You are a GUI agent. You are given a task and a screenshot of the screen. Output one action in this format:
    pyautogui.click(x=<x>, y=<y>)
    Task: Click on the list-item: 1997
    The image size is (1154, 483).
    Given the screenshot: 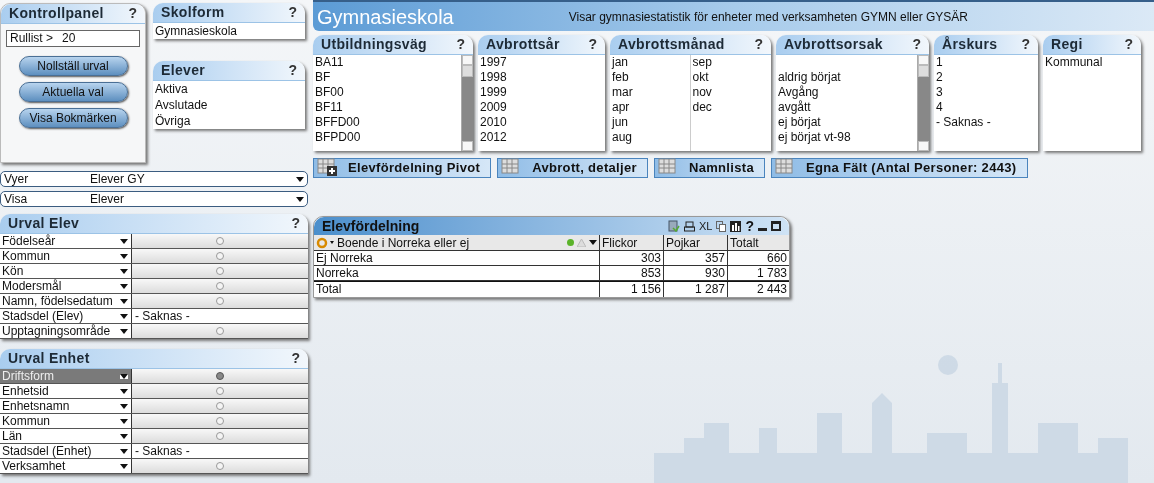 What is the action you would take?
    pyautogui.click(x=542, y=62)
    